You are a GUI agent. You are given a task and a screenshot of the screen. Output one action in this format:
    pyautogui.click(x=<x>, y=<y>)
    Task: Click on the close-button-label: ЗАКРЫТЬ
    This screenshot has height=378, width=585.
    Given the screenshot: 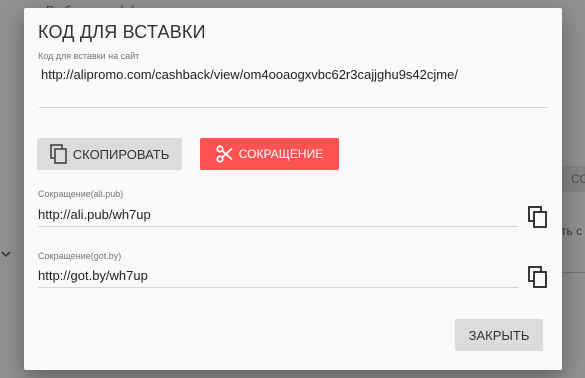 What is the action you would take?
    pyautogui.click(x=499, y=335)
    